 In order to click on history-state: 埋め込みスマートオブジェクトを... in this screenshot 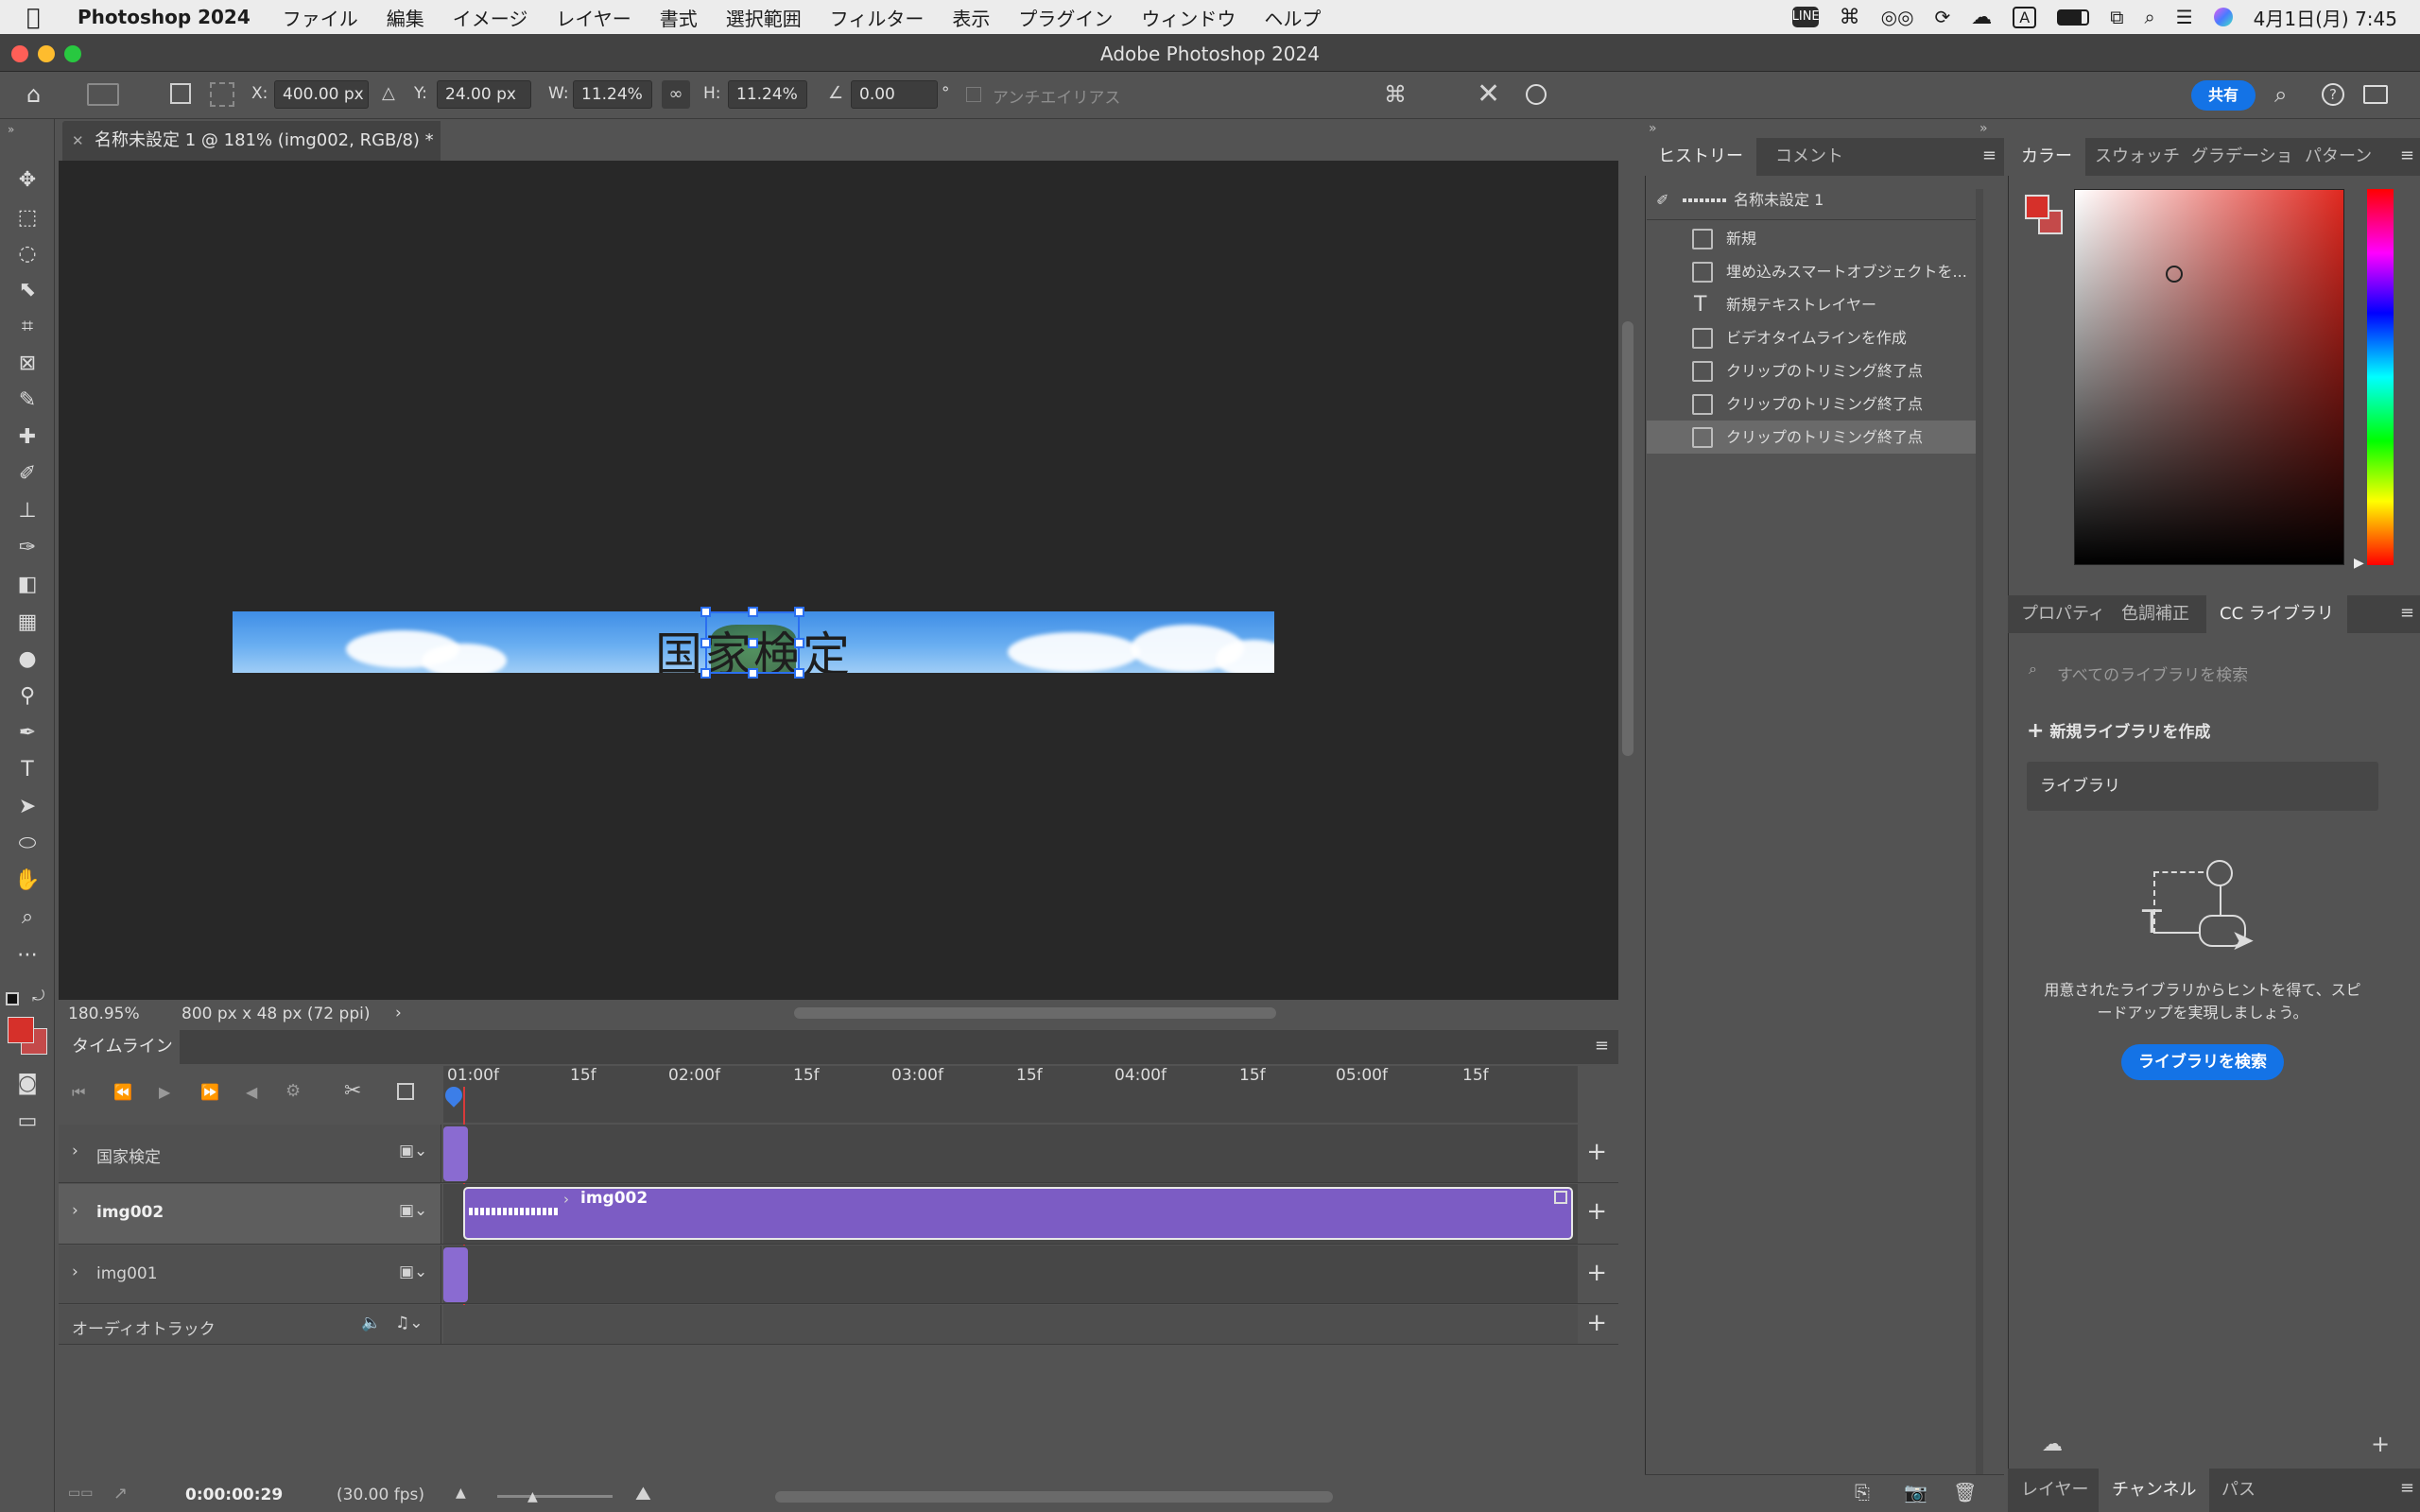, I will do `click(1814, 271)`.